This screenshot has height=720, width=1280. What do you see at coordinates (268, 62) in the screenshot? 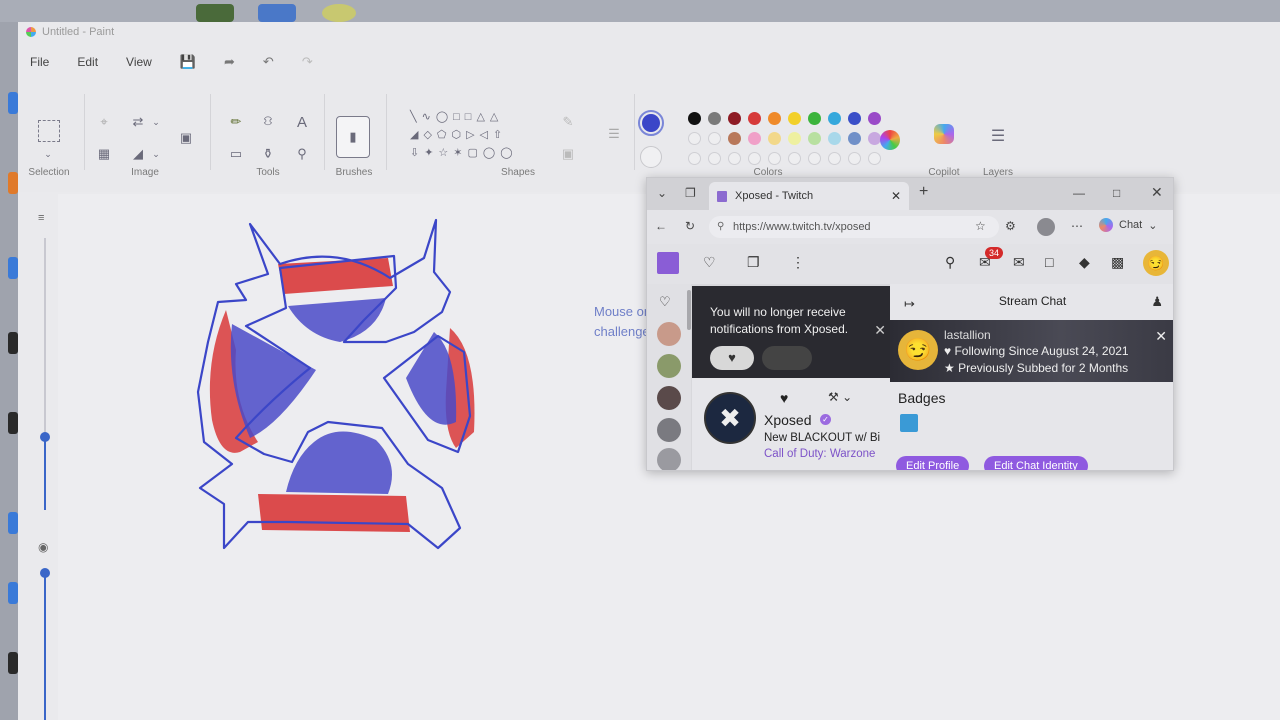
I see `undo-icon: ↶` at bounding box center [268, 62].